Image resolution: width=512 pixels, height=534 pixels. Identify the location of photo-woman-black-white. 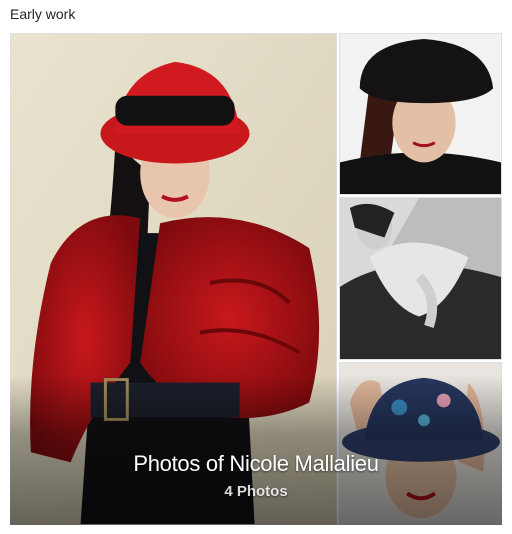
(420, 278).